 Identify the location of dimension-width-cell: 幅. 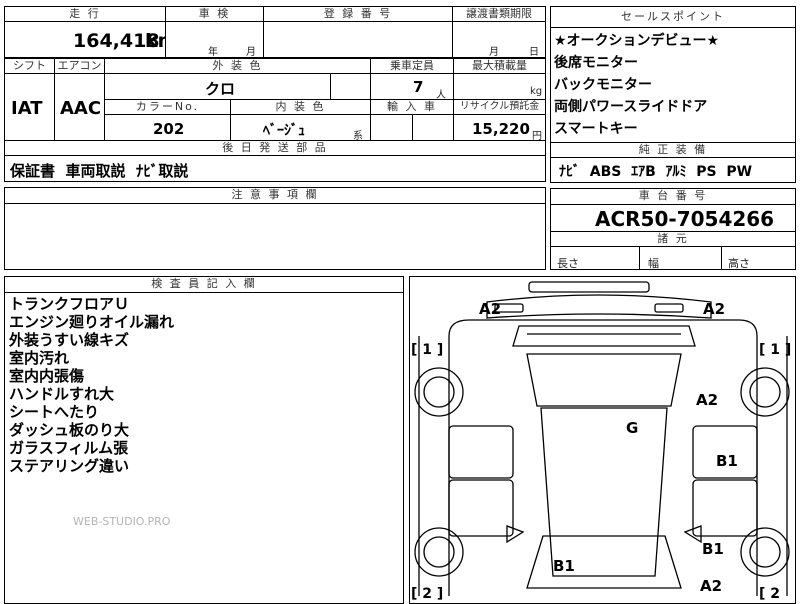
(680, 258).